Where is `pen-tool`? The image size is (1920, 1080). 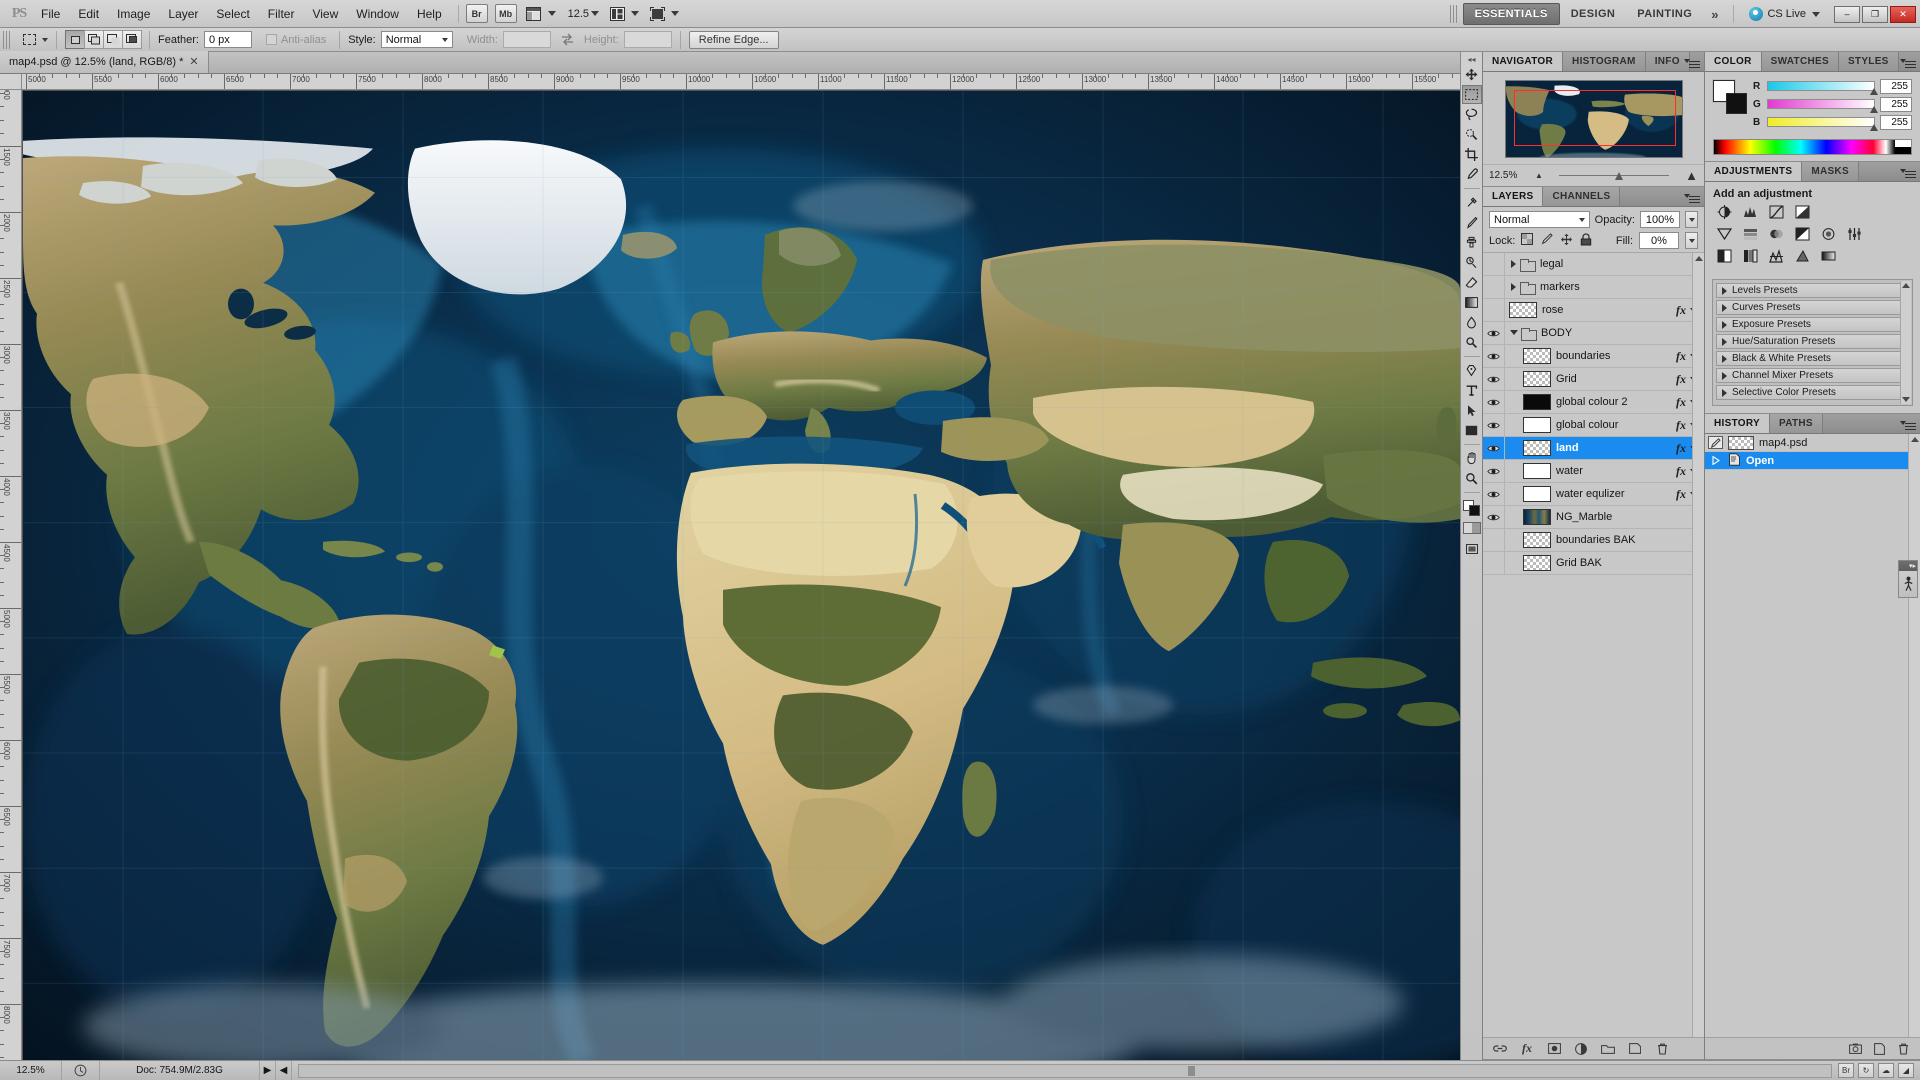 pen-tool is located at coordinates (1472, 370).